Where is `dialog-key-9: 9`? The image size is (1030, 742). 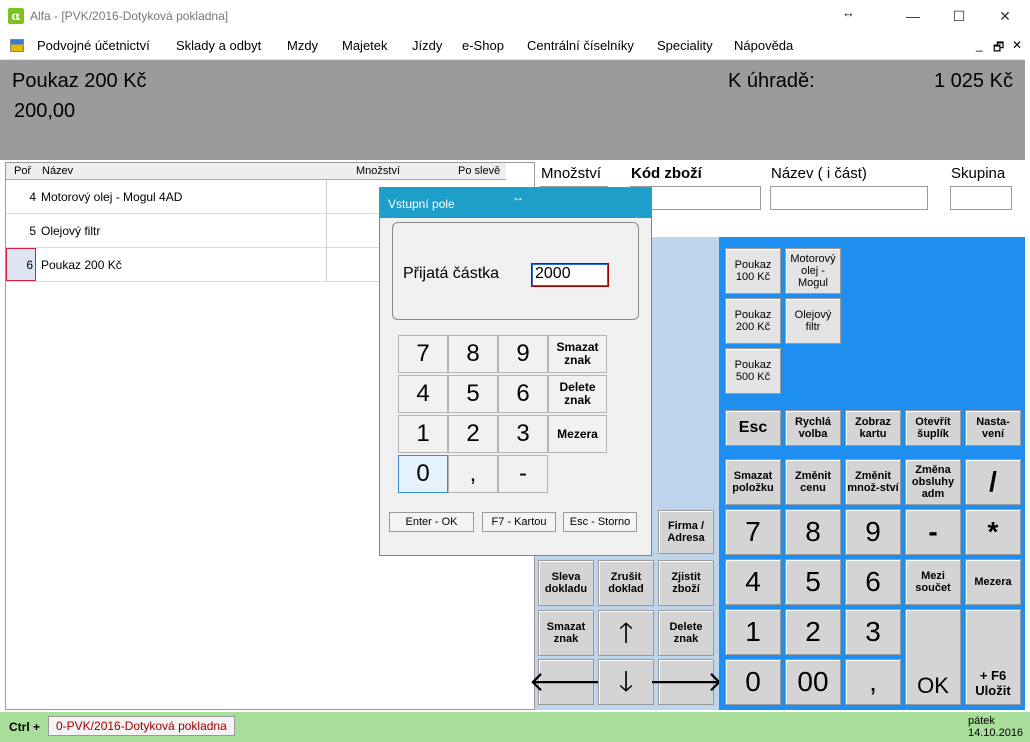
dialog-key-9: 9 is located at coordinates (523, 354).